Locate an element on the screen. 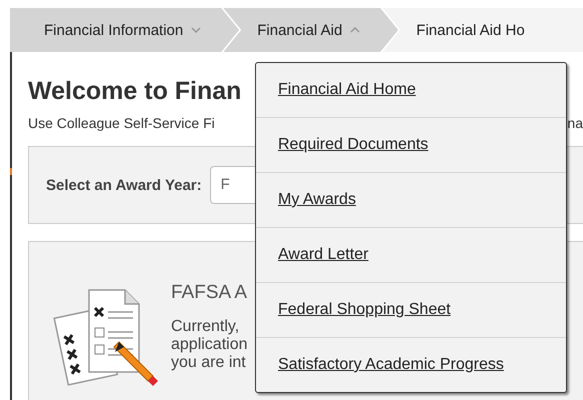  chevron-down-icon is located at coordinates (196, 30).